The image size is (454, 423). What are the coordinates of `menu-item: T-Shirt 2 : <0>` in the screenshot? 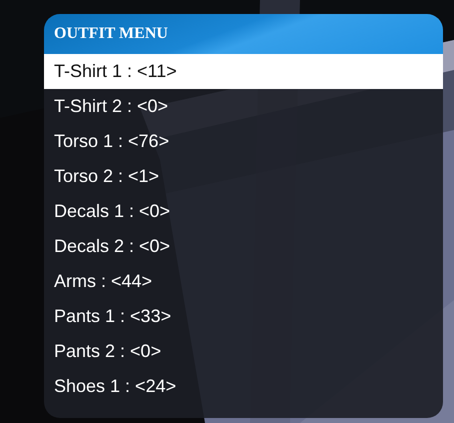 It's located at (243, 106).